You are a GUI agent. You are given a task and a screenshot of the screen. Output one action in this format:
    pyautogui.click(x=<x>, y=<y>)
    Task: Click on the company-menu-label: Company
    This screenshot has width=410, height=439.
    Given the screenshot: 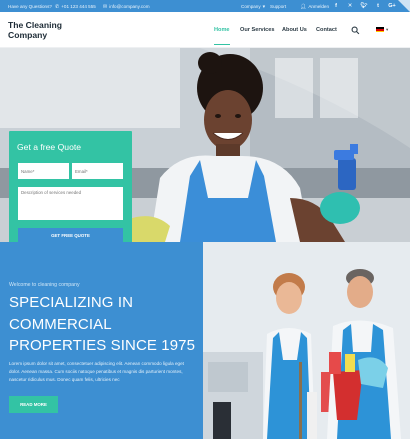 What is the action you would take?
    pyautogui.click(x=251, y=6)
    